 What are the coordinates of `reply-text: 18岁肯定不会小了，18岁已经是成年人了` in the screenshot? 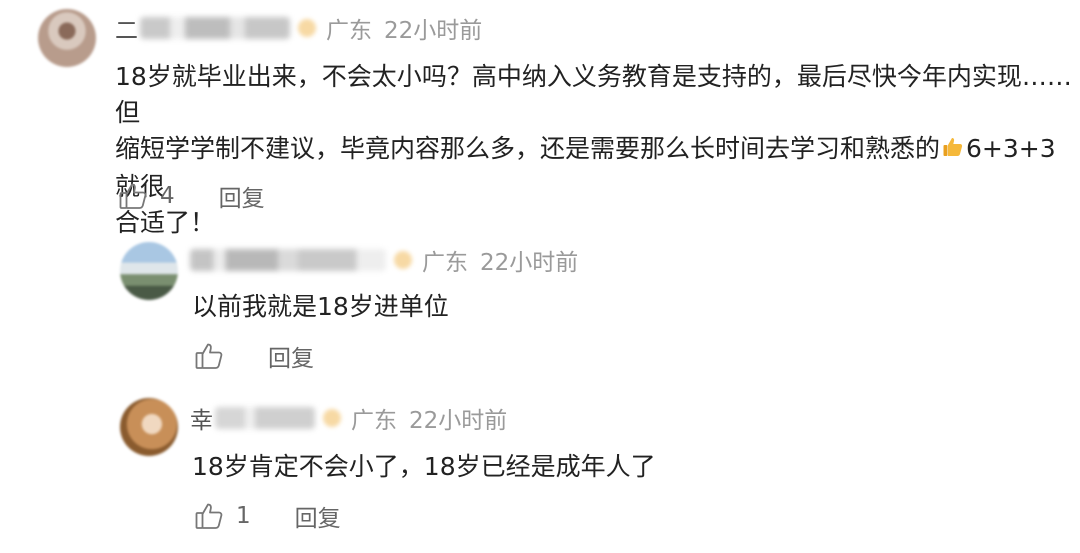 It's located at (424, 466).